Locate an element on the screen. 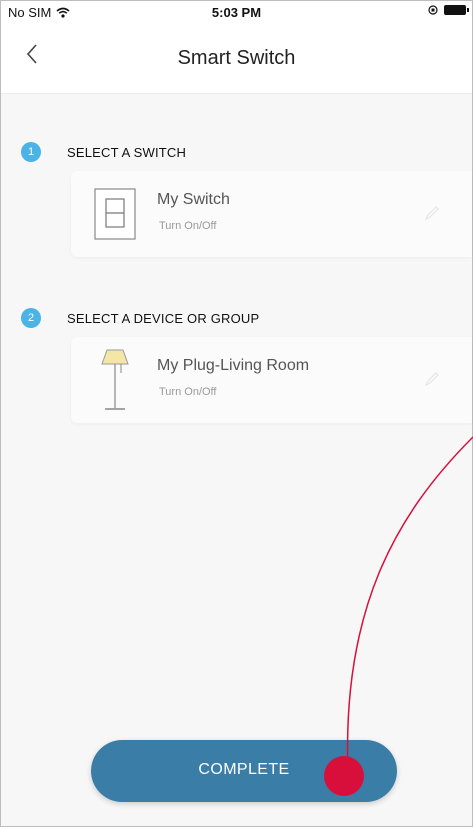 The image size is (473, 827). step-2-header: 2 SELECT A DEVICE OR GROUP is located at coordinates (140, 318).